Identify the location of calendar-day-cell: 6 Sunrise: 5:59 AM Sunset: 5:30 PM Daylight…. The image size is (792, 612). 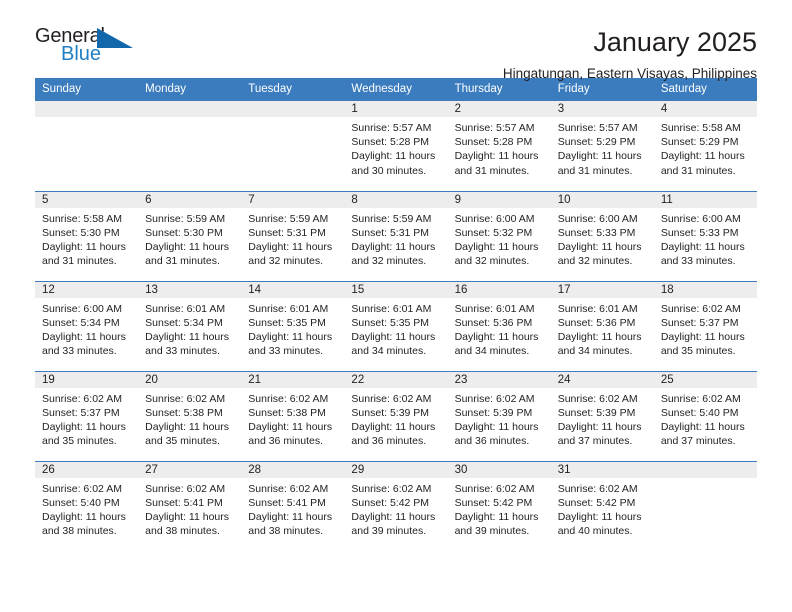
(190, 235).